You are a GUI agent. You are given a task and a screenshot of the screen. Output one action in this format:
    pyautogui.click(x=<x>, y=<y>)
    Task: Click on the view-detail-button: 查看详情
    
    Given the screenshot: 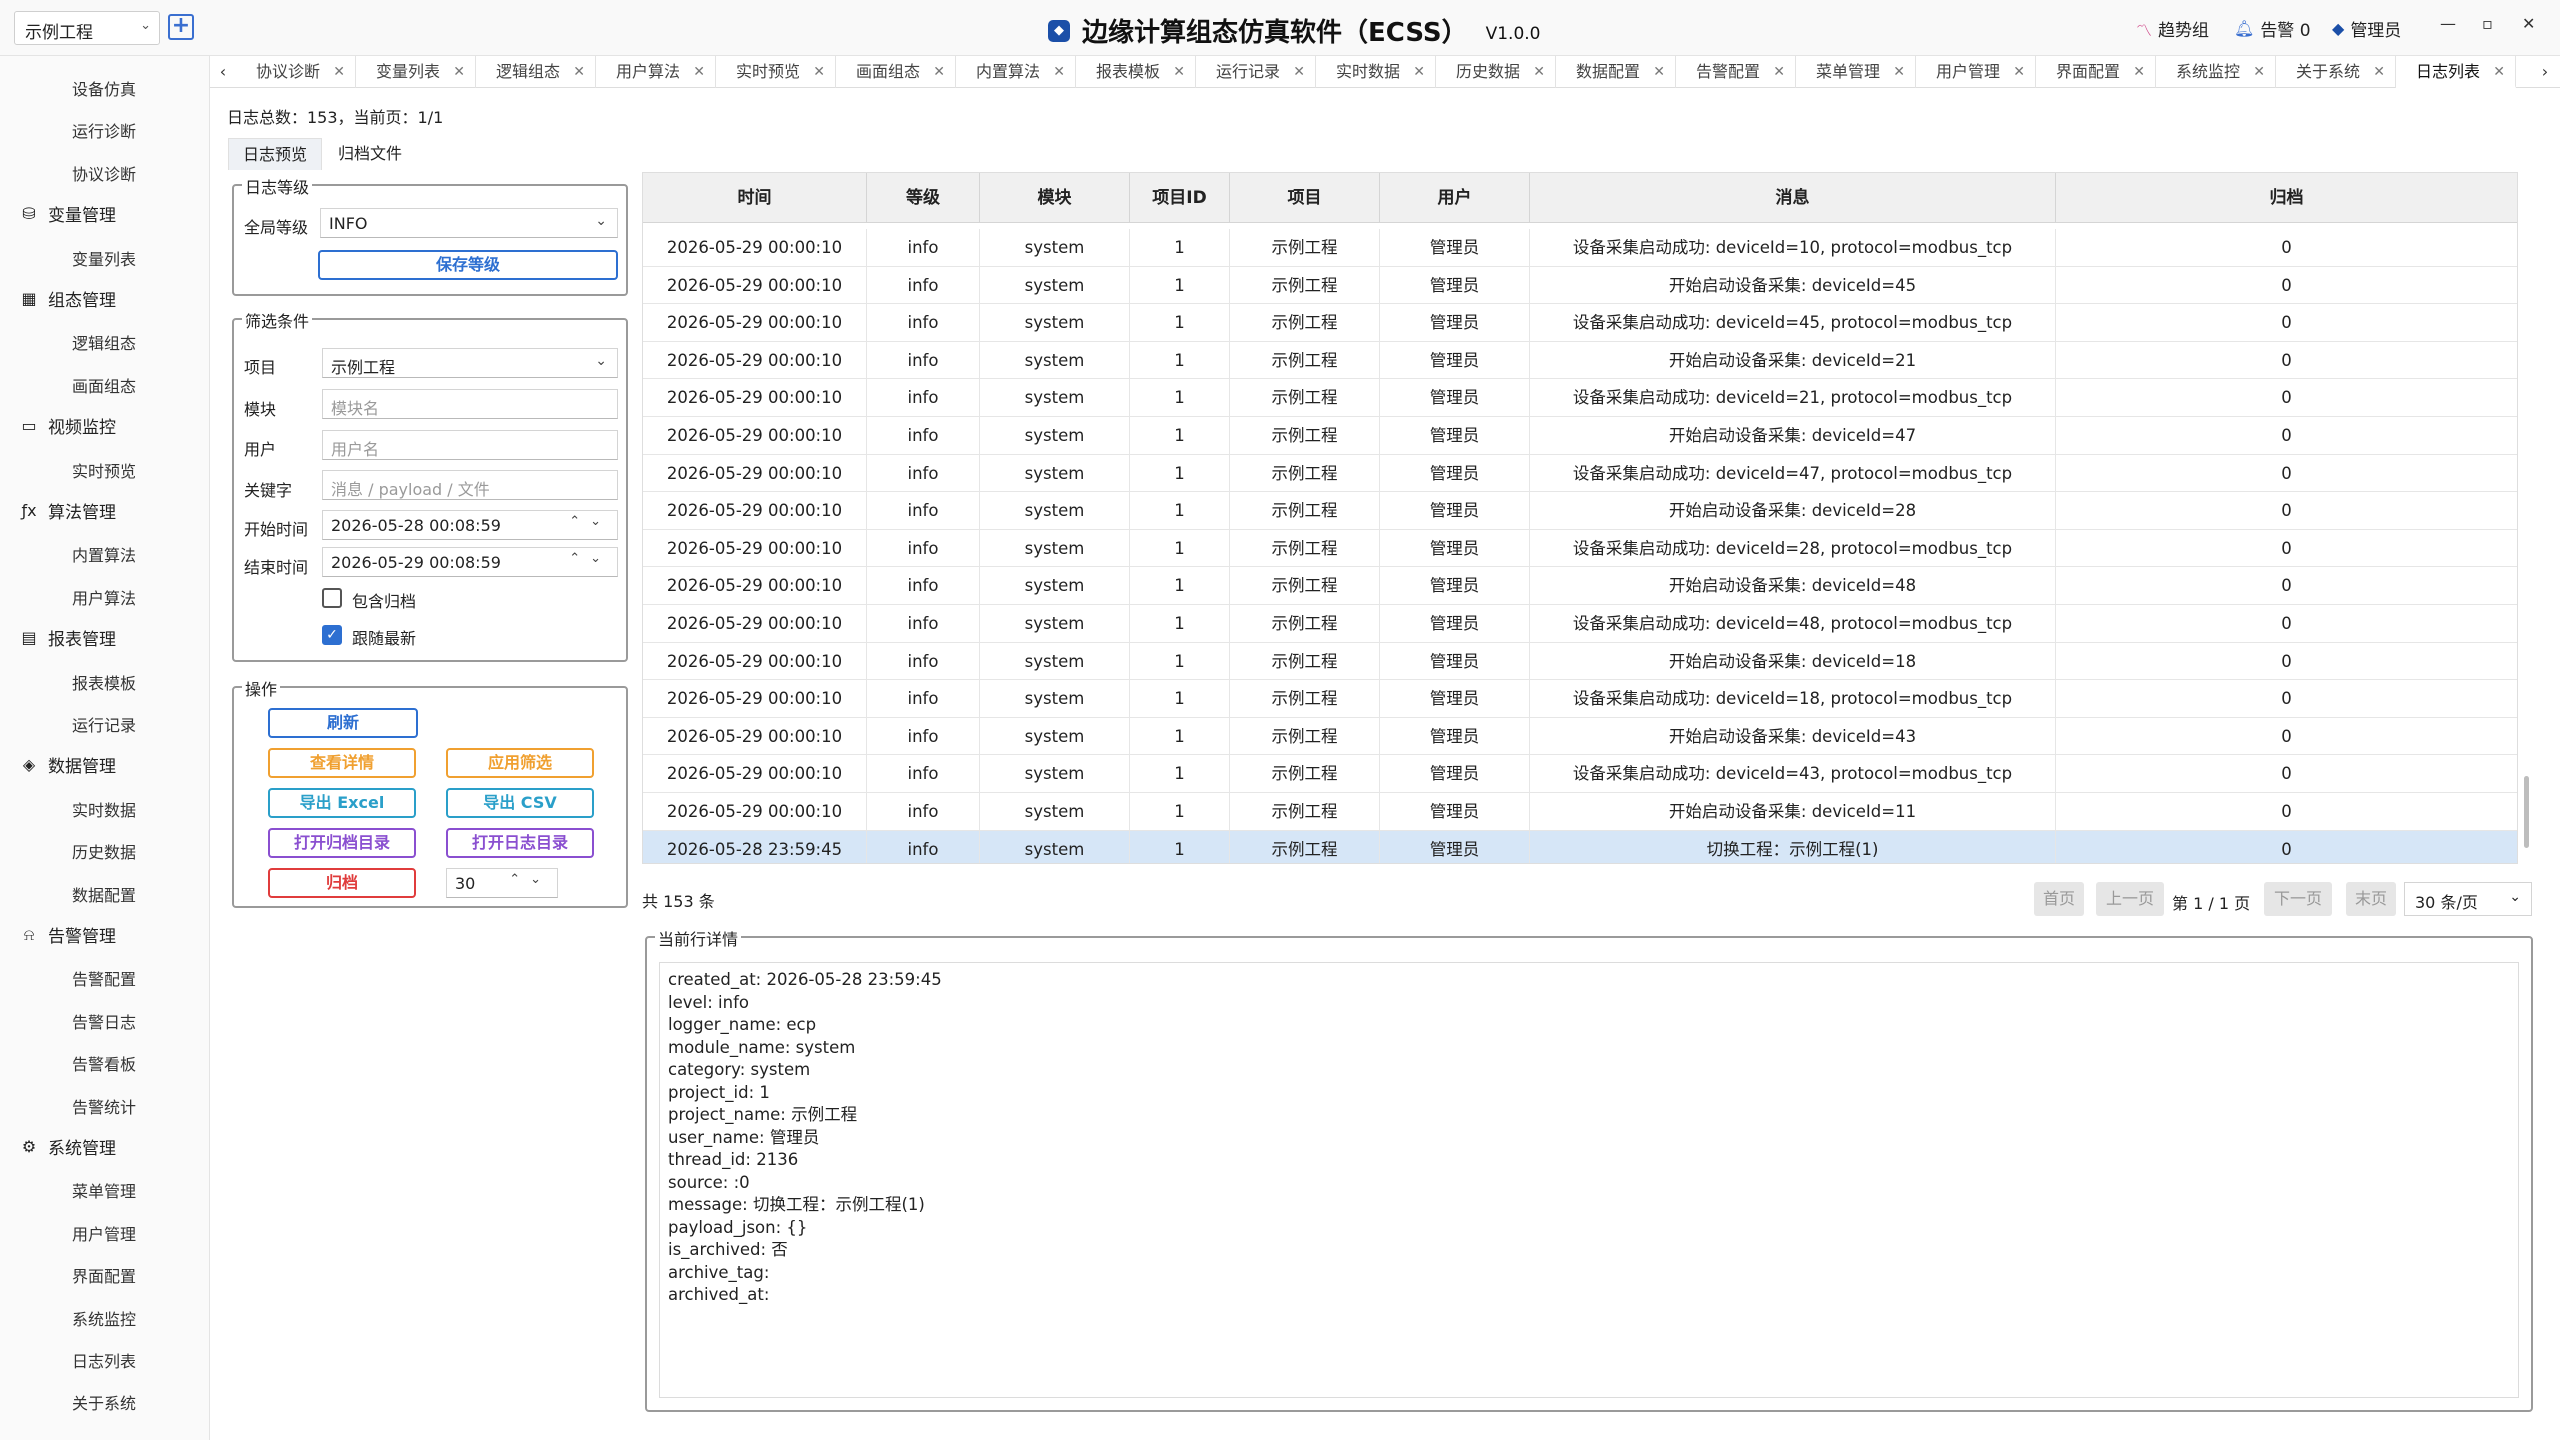 What is the action you would take?
    pyautogui.click(x=342, y=763)
    